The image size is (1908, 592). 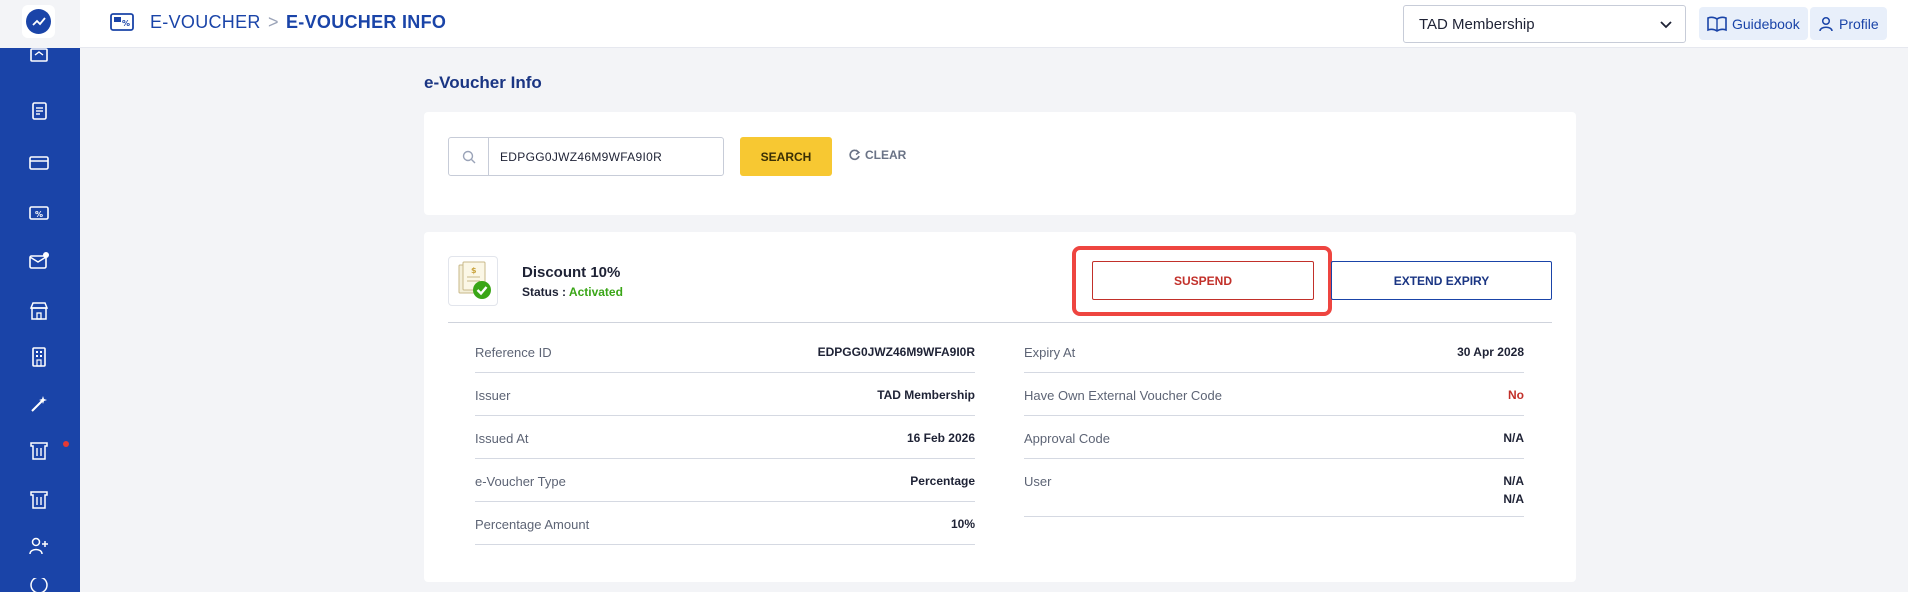 I want to click on sidebar-item-tickets-alt, so click(x=39, y=500).